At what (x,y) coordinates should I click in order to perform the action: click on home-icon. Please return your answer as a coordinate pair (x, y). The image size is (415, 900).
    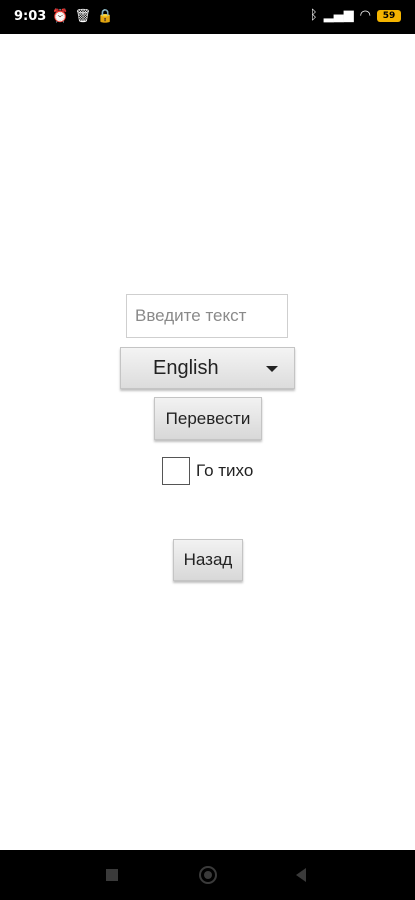
    Looking at the image, I should click on (208, 875).